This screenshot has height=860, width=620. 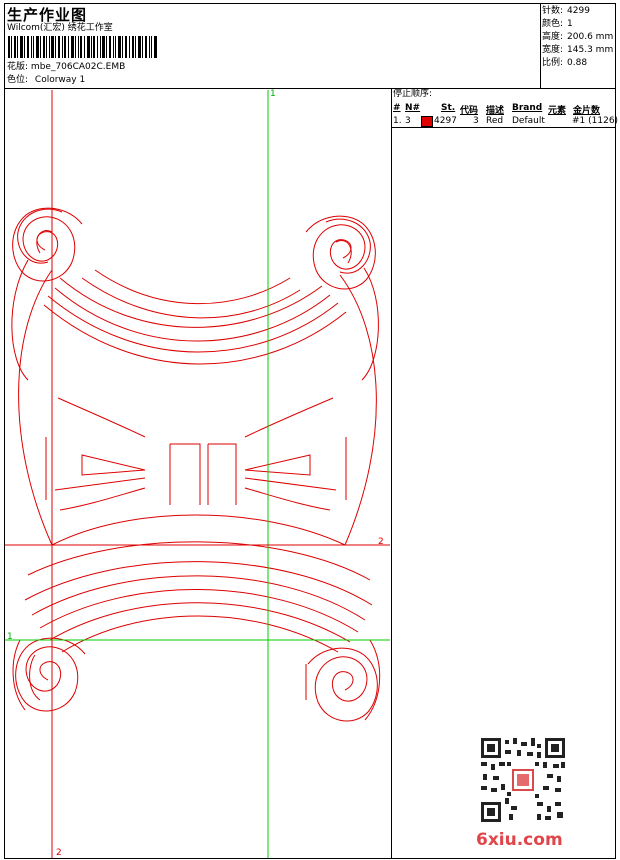 What do you see at coordinates (523, 780) in the screenshot?
I see `qr-code` at bounding box center [523, 780].